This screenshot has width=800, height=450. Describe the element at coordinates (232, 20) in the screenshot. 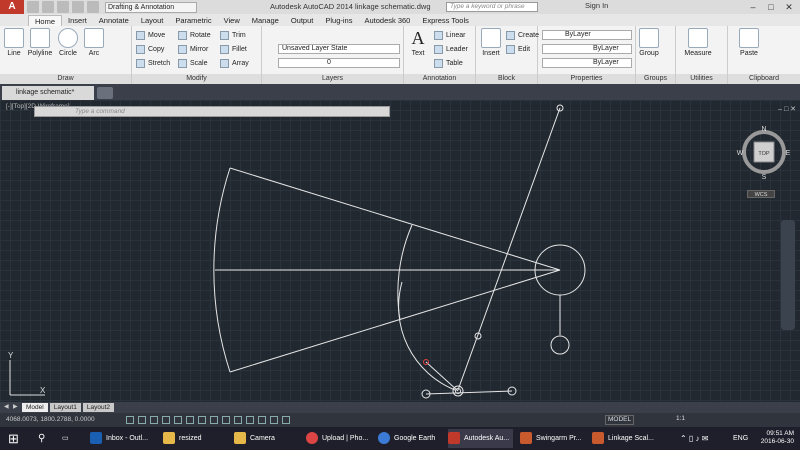

I see `tab-view: View` at that location.